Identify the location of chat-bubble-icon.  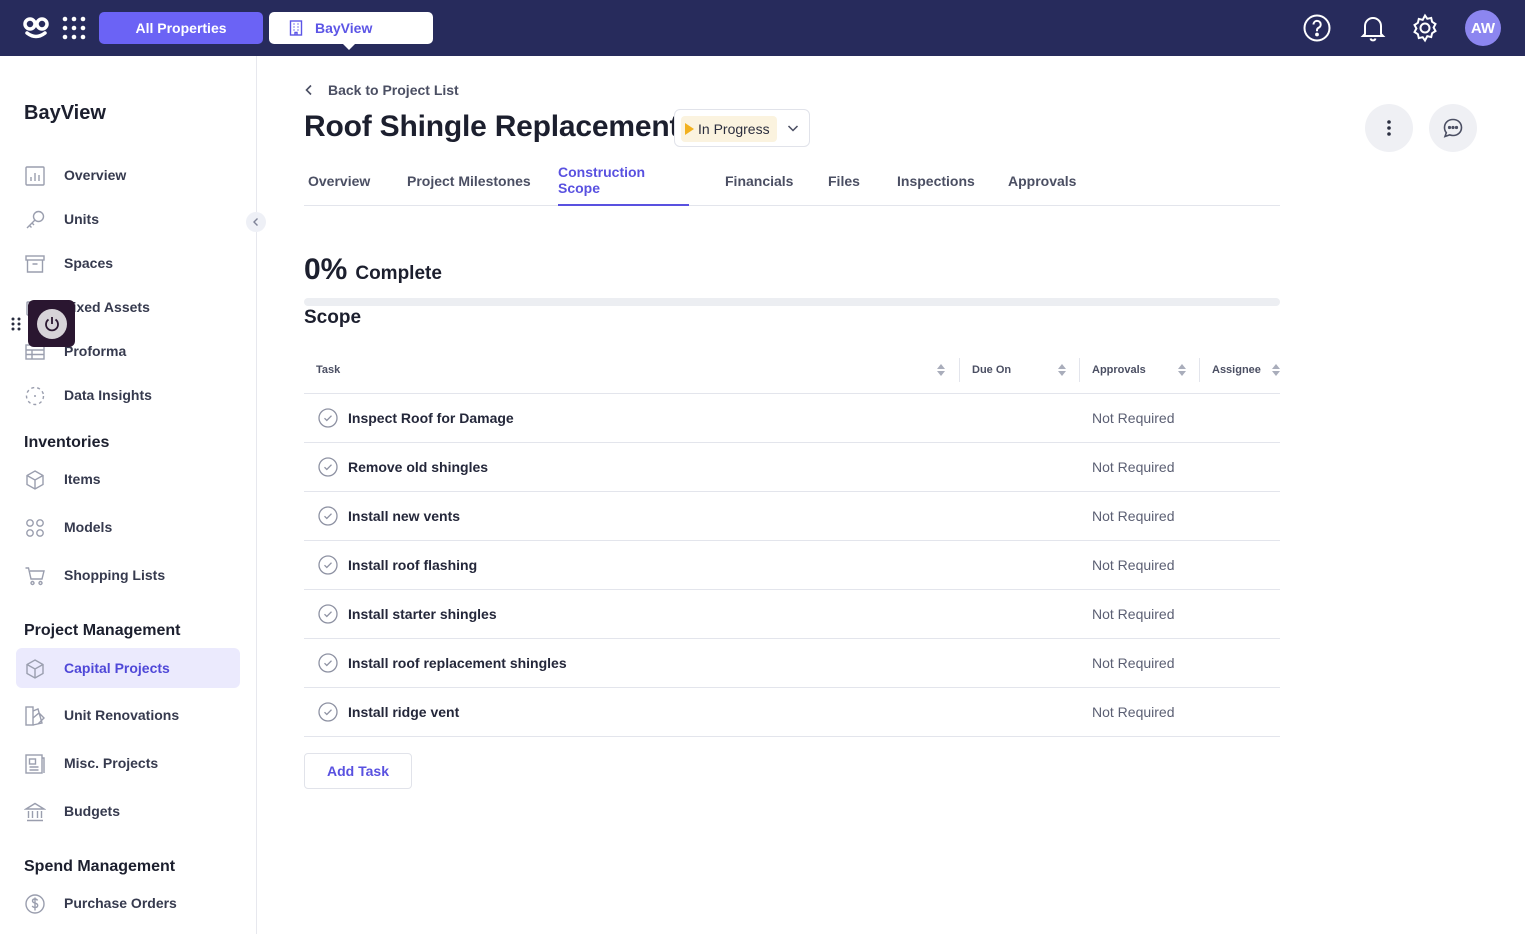
(1453, 128).